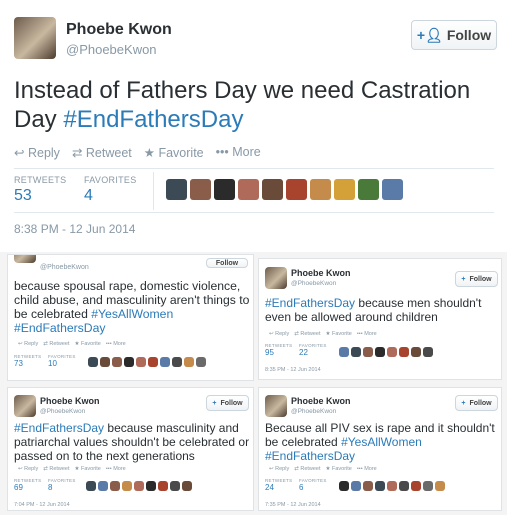 The image size is (507, 515). I want to click on favorites-stat: FAVORITES 4, so click(110, 190).